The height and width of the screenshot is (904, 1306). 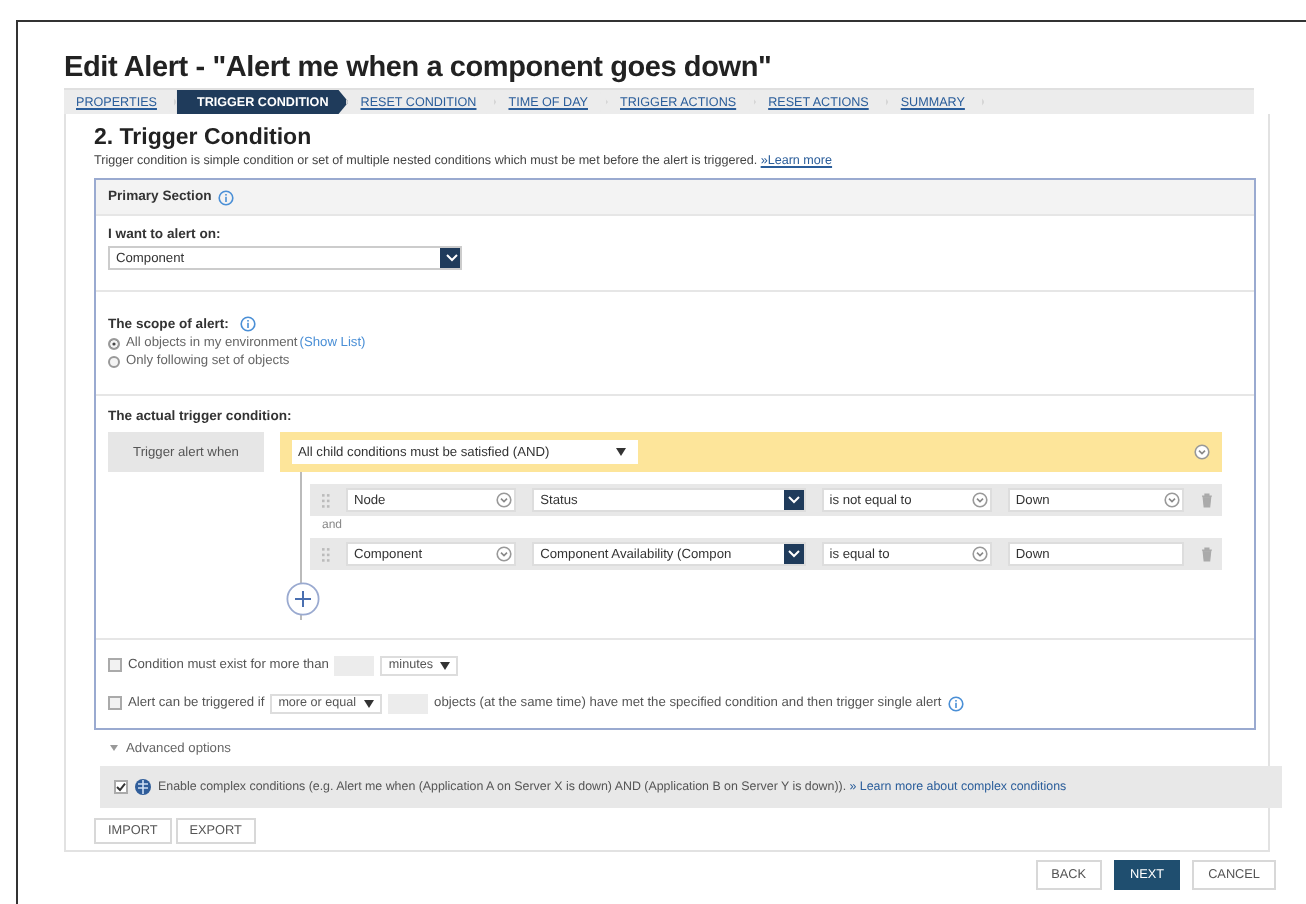 What do you see at coordinates (419, 68) in the screenshot?
I see `page-title: Edit Alert - "Alert me when a component goes down"` at bounding box center [419, 68].